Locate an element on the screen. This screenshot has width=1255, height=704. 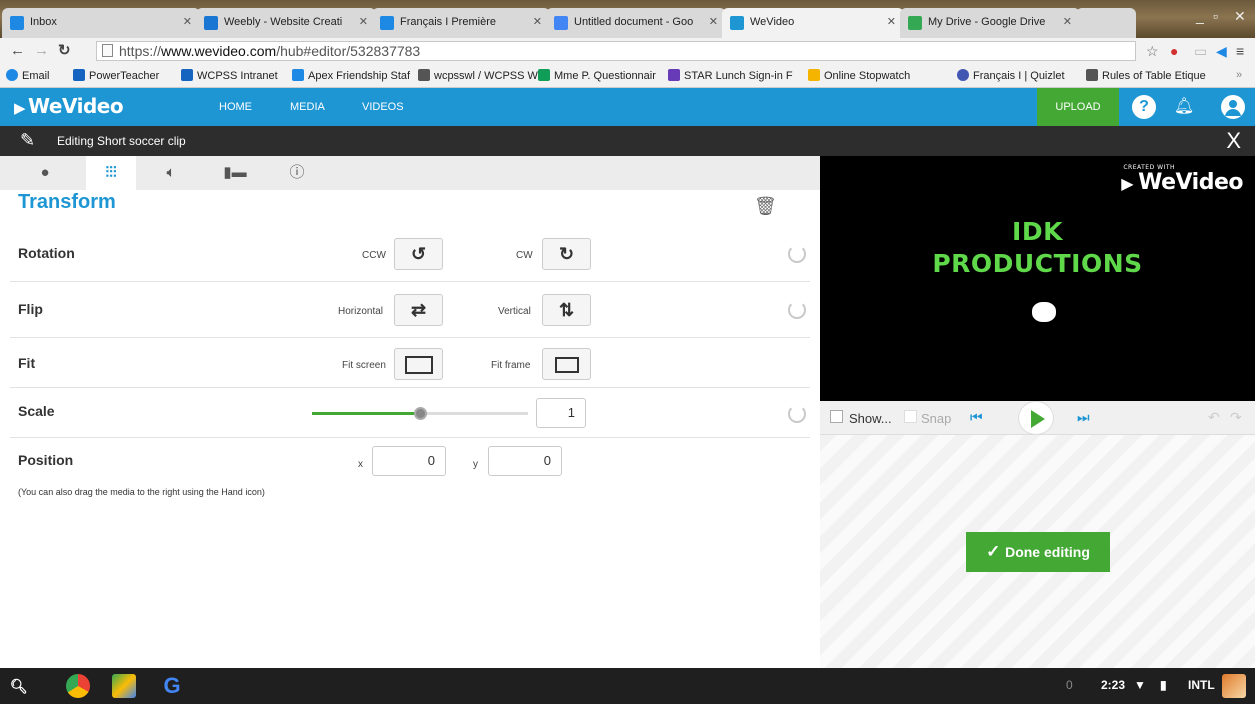
bookmark-label: wcpsswl / WCPSS W is located at coordinates (486, 76).